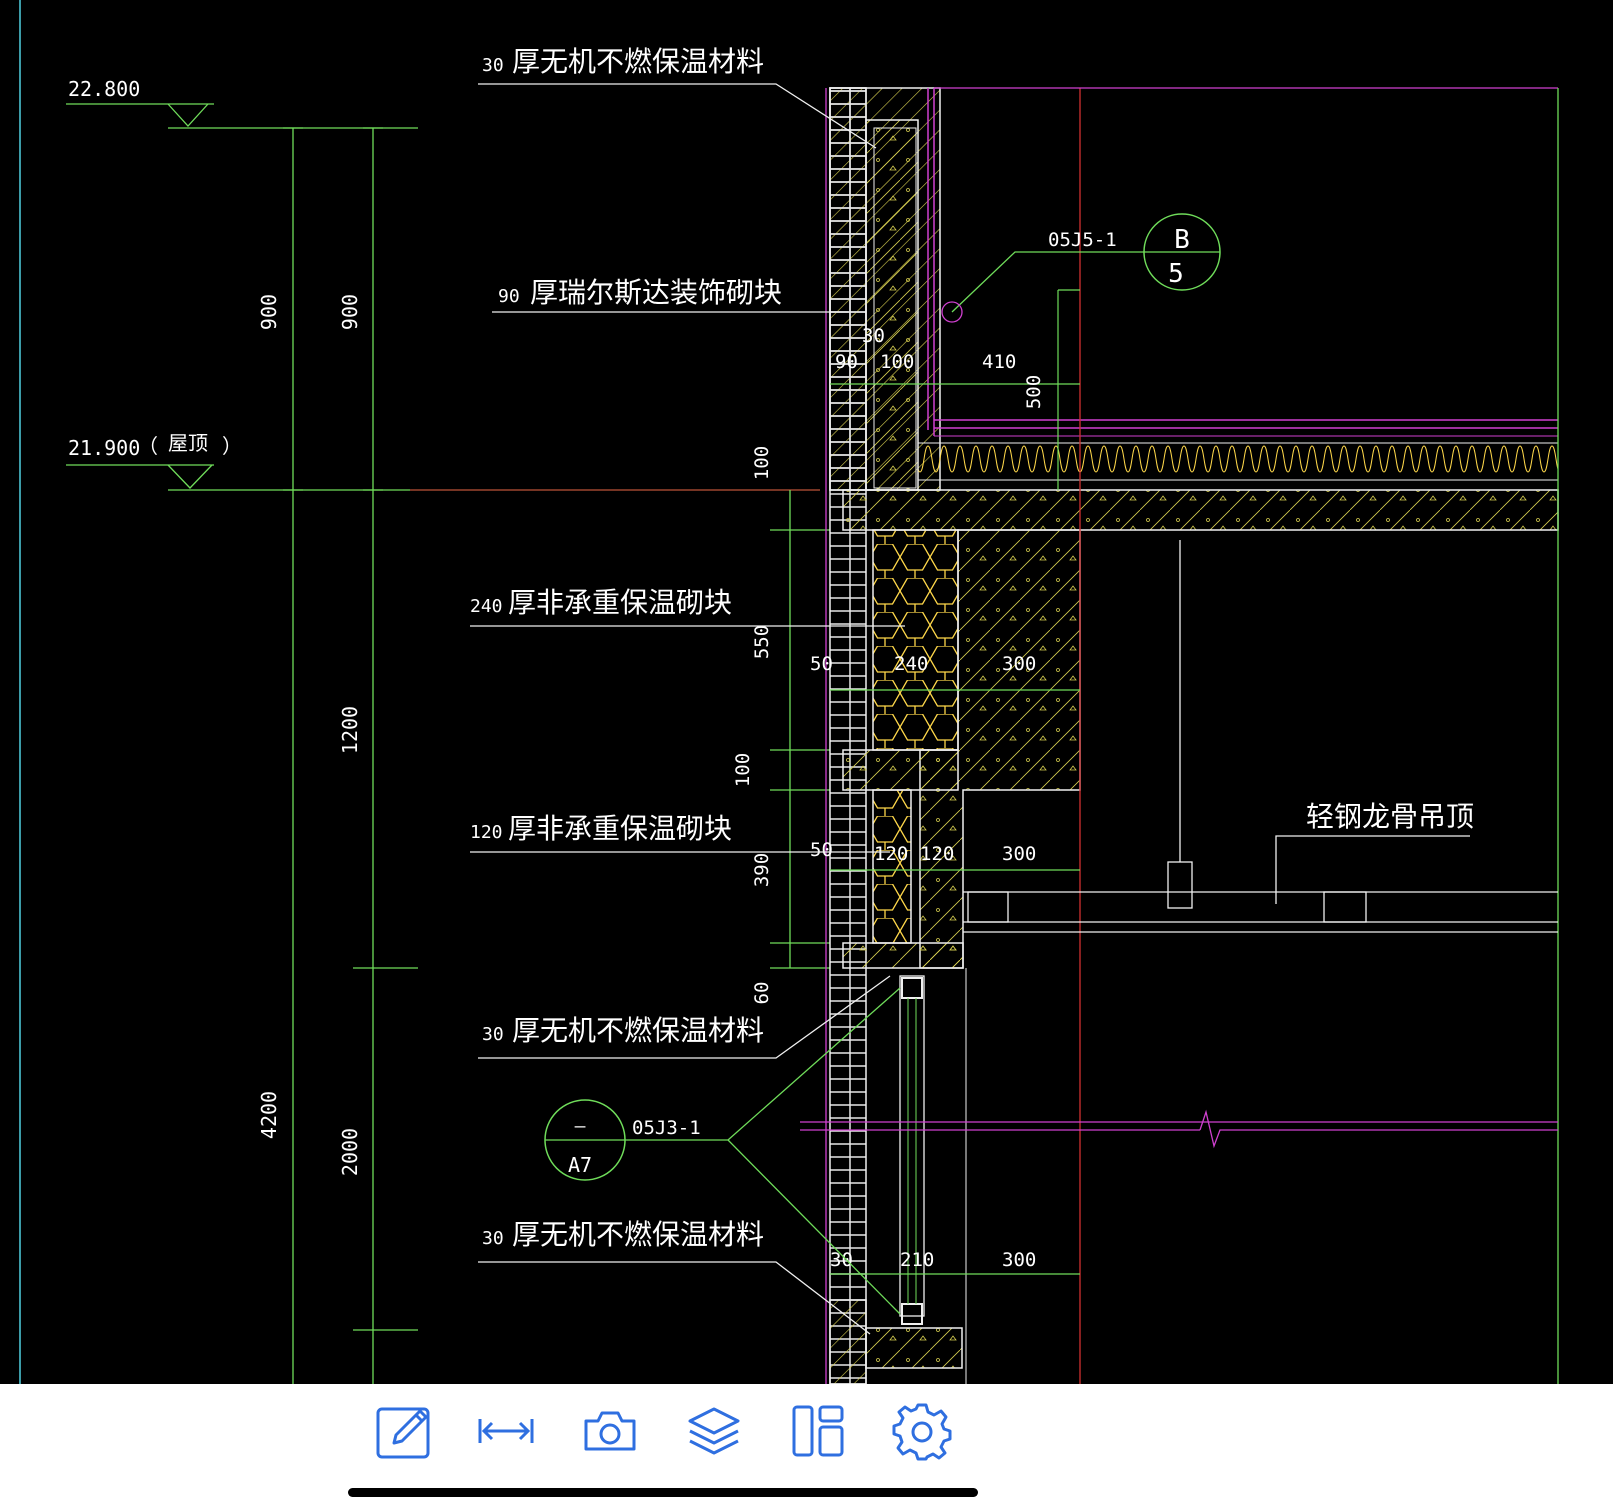  What do you see at coordinates (656, 292) in the screenshot?
I see `svg-text: 厚瑞尔斯达装饰砌块` at bounding box center [656, 292].